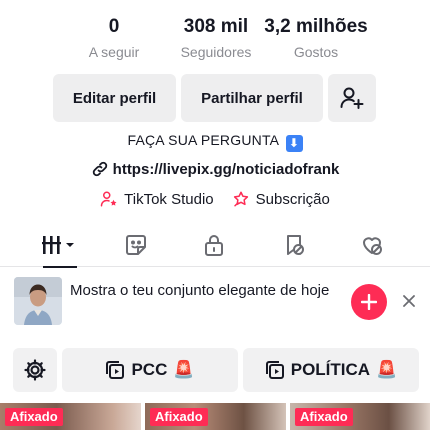  What do you see at coordinates (200, 290) in the screenshot?
I see `prompt-text: Mostra o teu conjunto elegante de hoje` at bounding box center [200, 290].